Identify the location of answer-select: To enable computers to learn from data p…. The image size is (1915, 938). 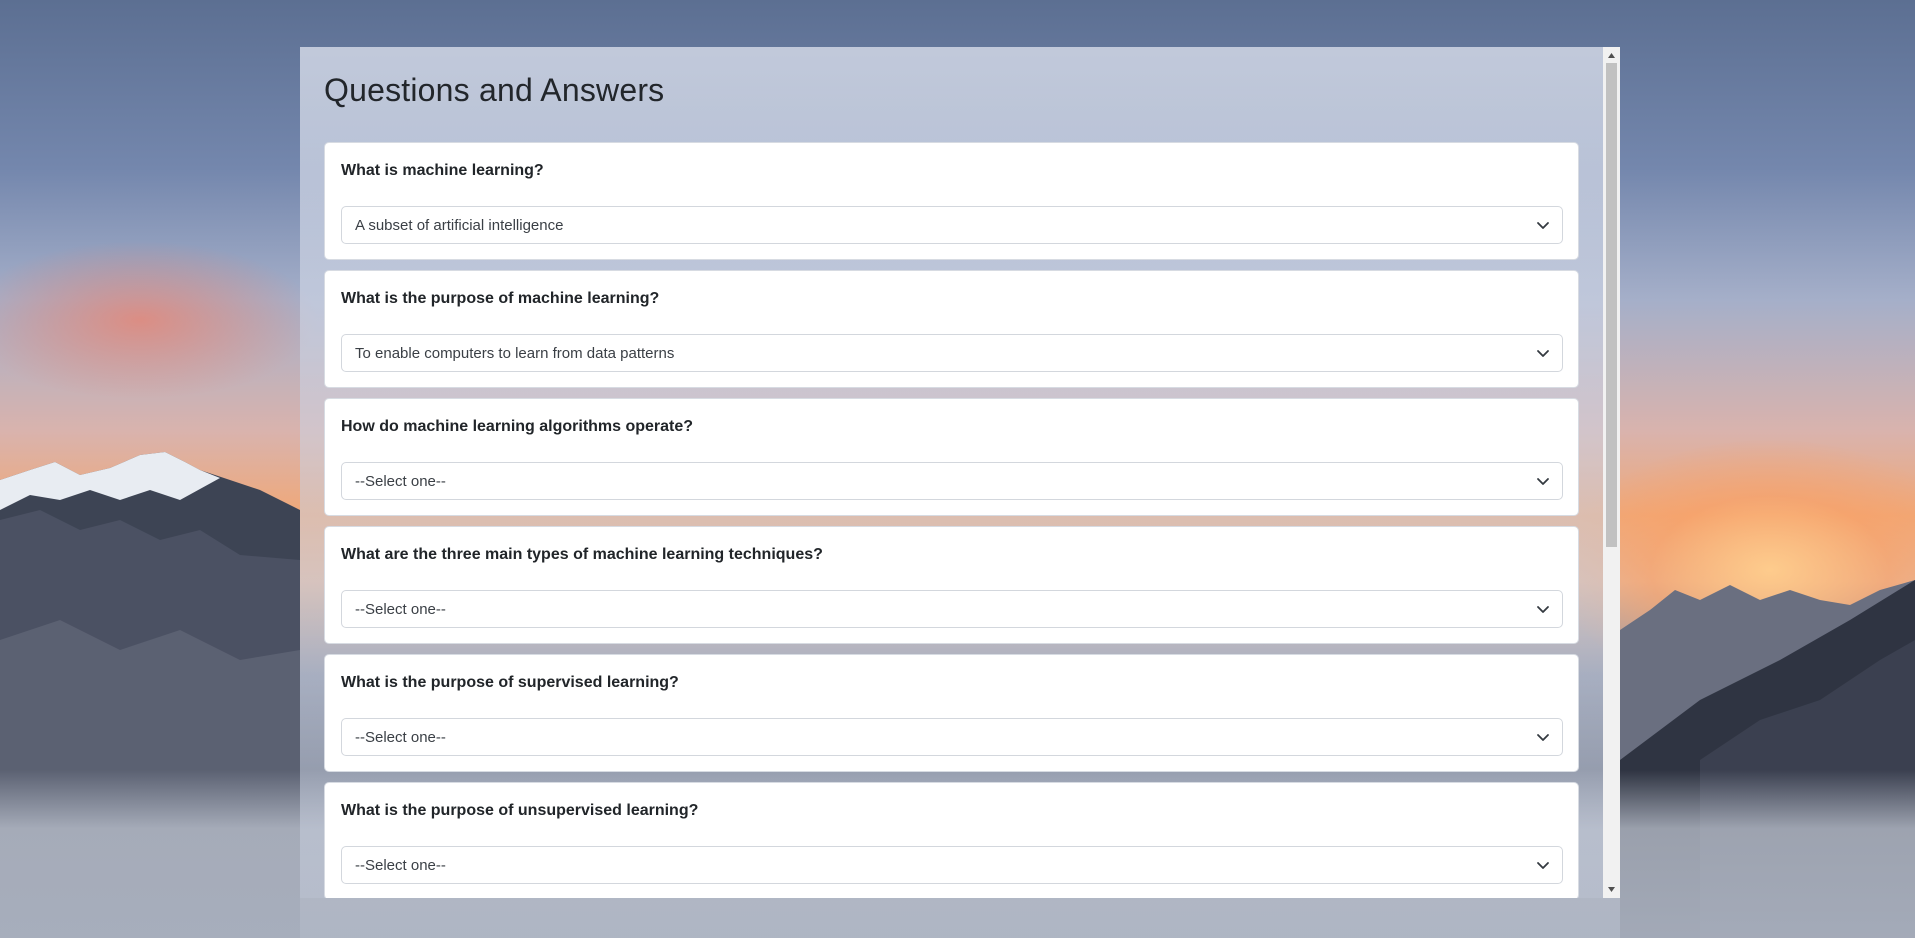
(952, 353).